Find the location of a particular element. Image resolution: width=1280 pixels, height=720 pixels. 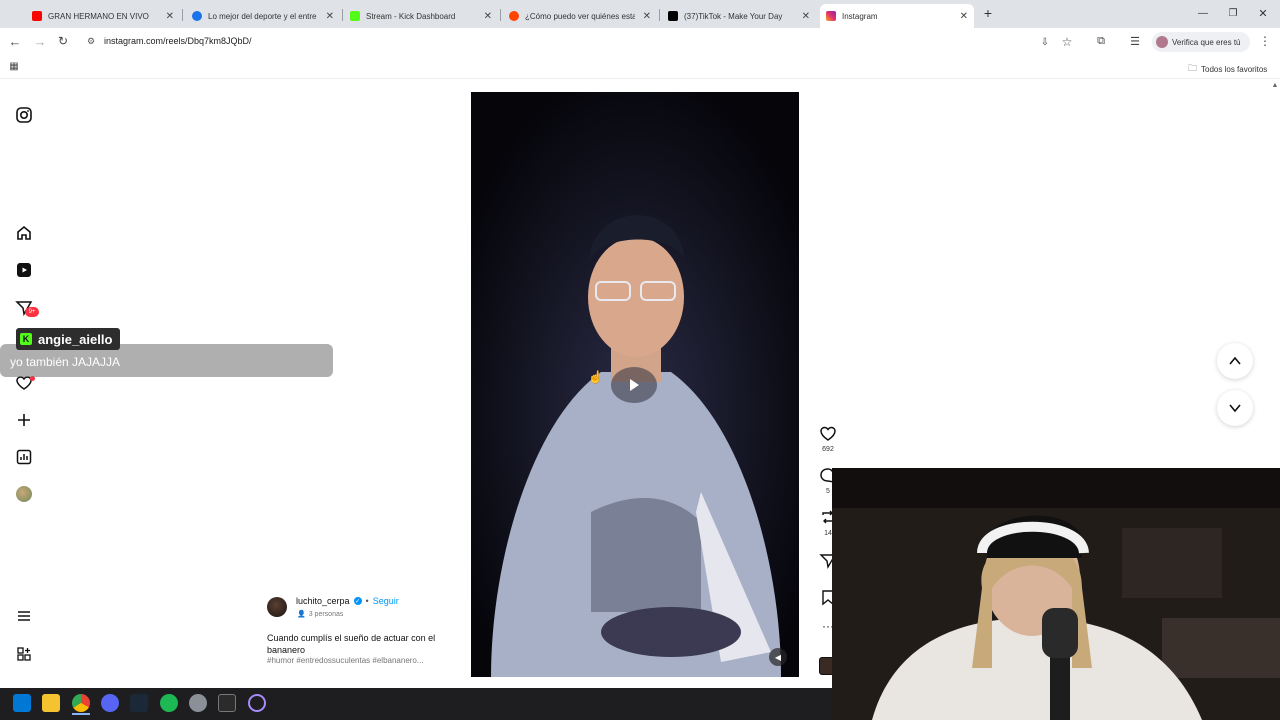

verified-icon: ✓ is located at coordinates (357, 601).